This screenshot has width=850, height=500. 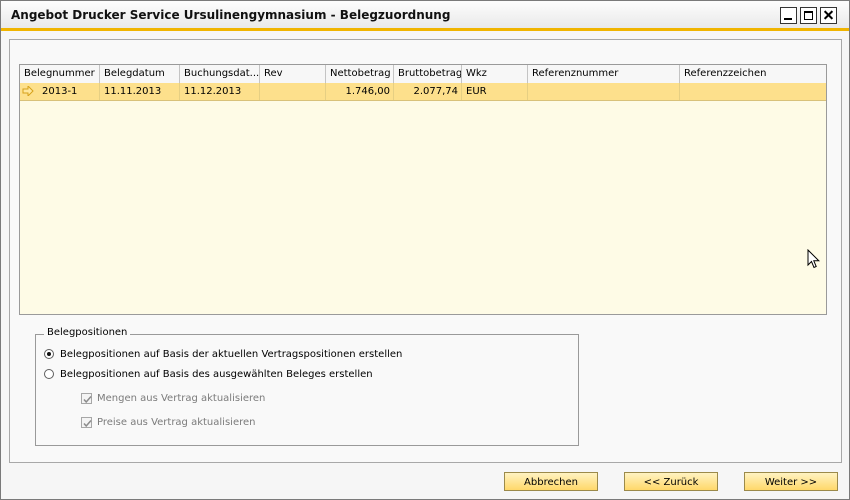 What do you see at coordinates (604, 91) in the screenshot?
I see `cell-referenznummer` at bounding box center [604, 91].